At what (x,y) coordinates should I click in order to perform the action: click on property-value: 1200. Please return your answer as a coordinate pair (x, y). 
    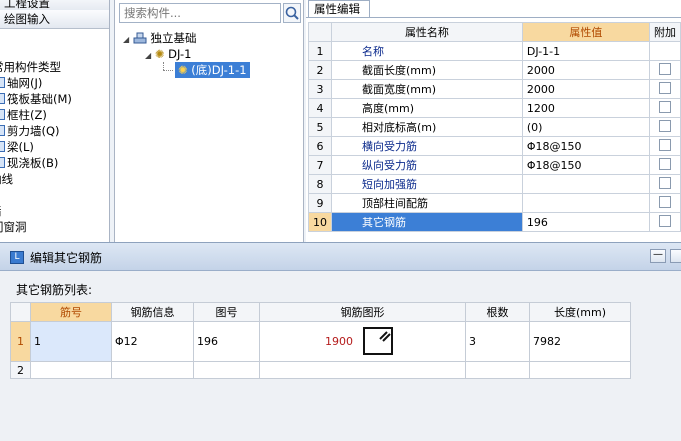
    Looking at the image, I should click on (585, 108).